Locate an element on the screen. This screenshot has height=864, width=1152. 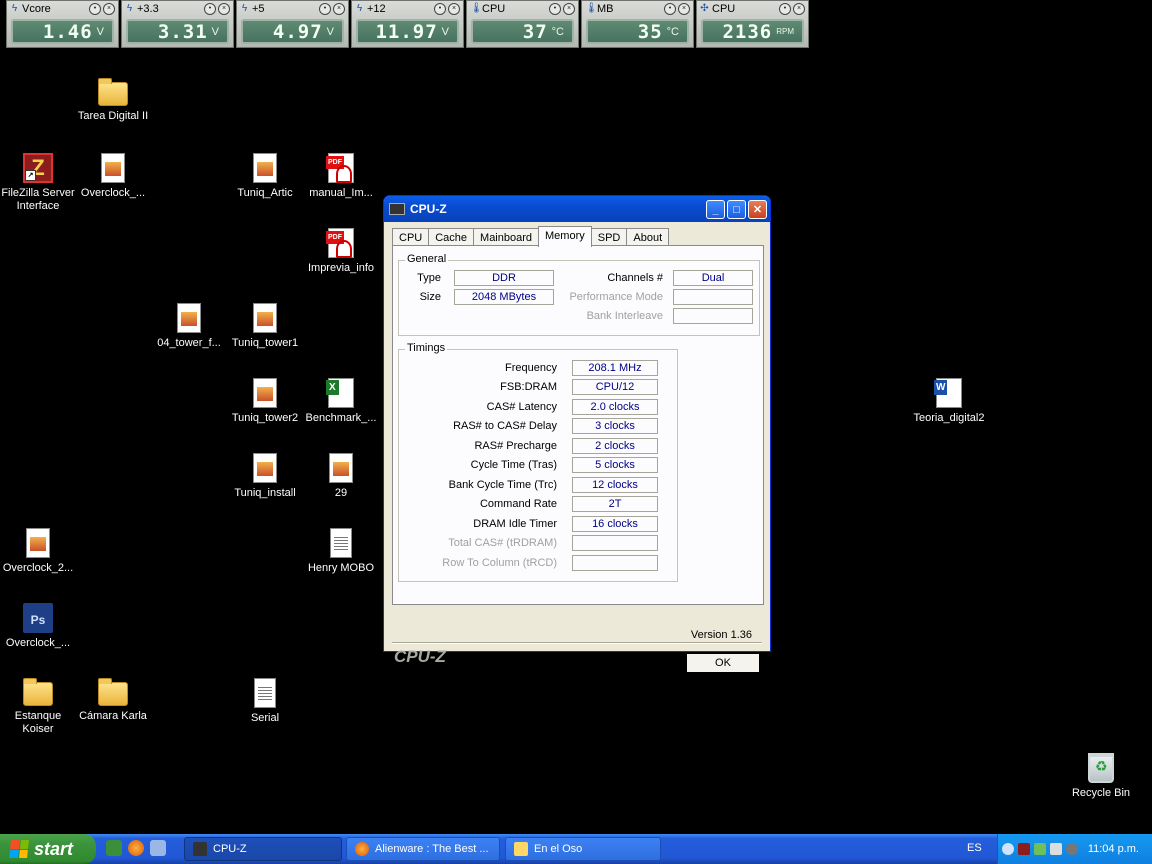
desktop-icon-tuniq-tower2: Tuniq_tower2 is located at coordinates (265, 401).